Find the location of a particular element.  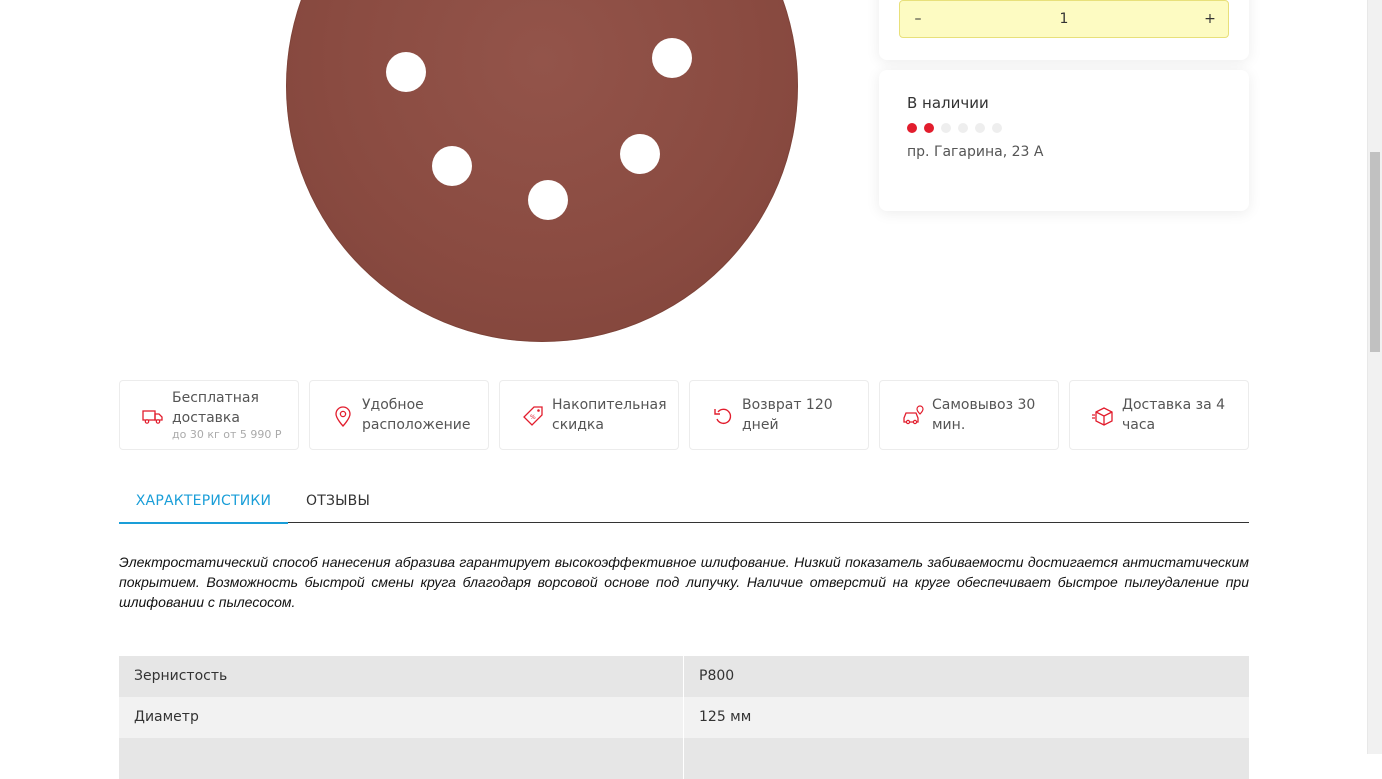

spec-value is located at coordinates (966, 758).